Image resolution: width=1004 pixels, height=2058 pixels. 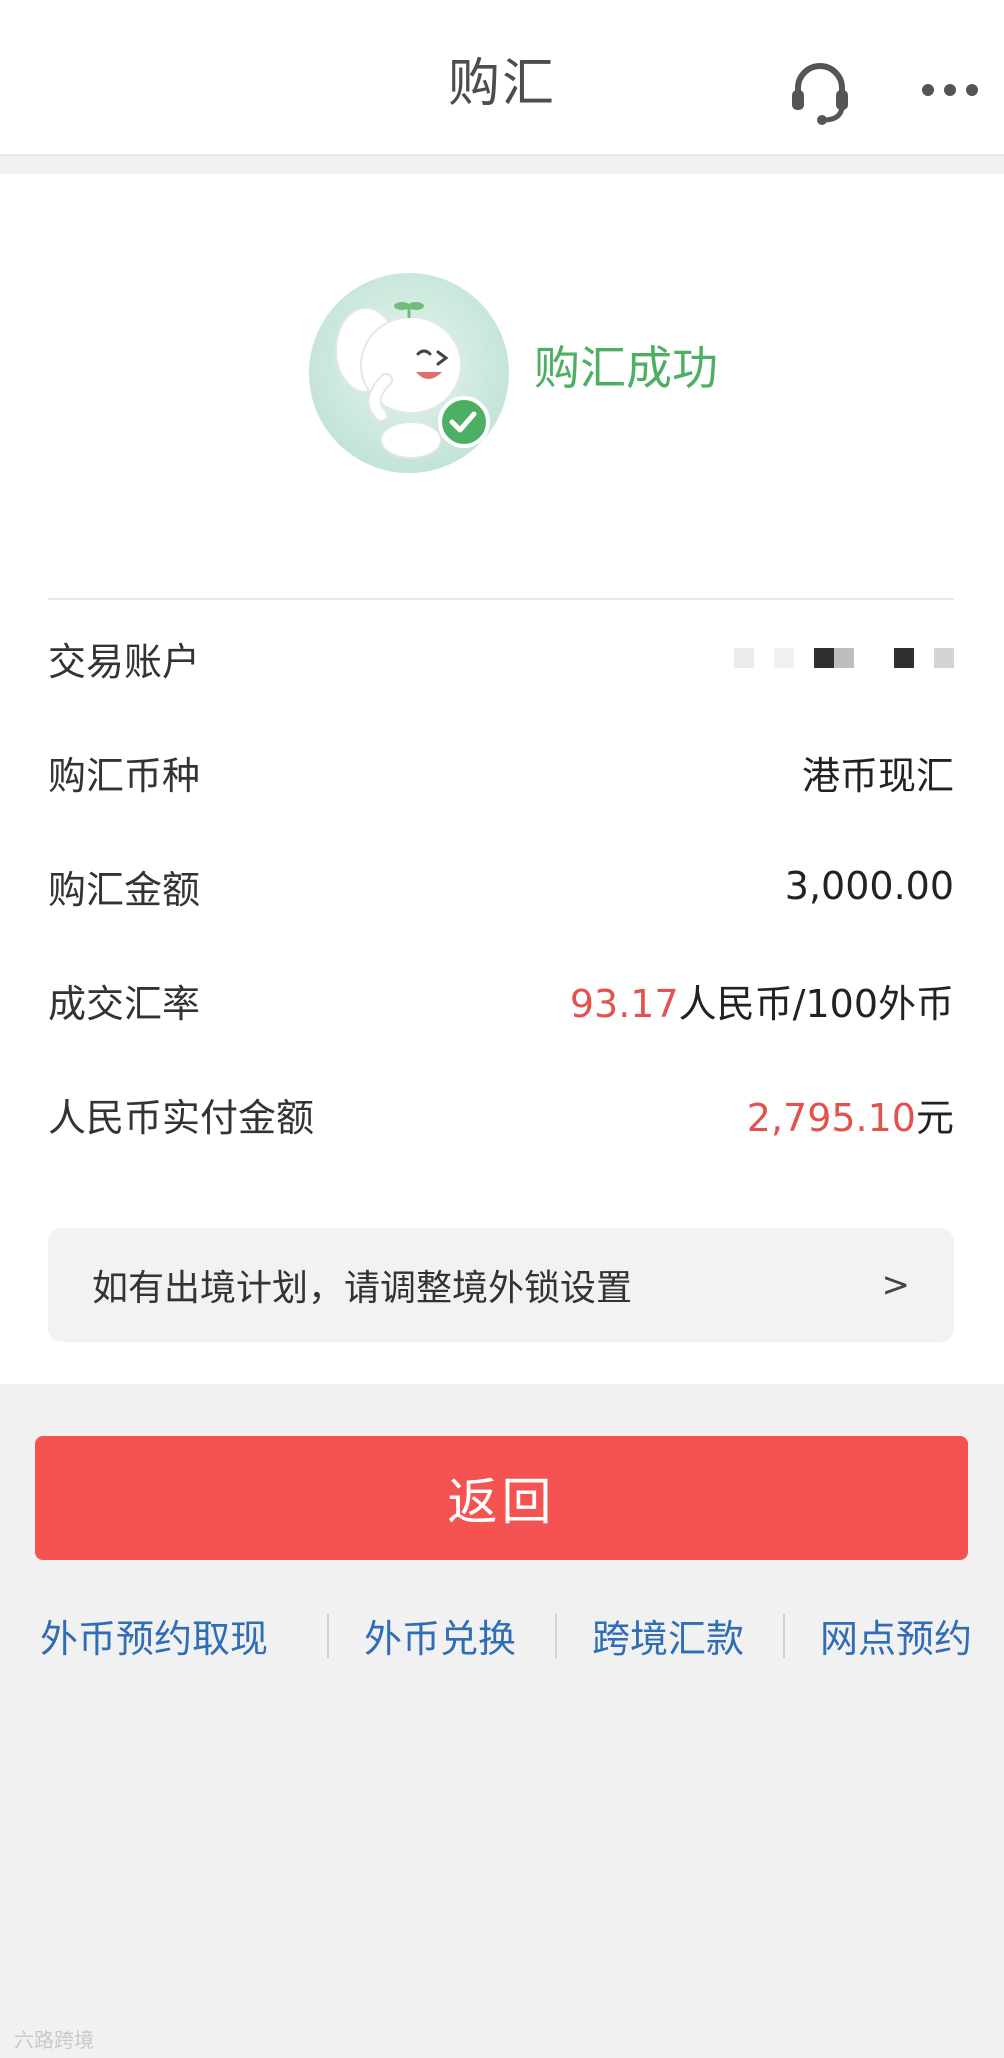 I want to click on watermark: 六路跨境, so click(x=54, y=2040).